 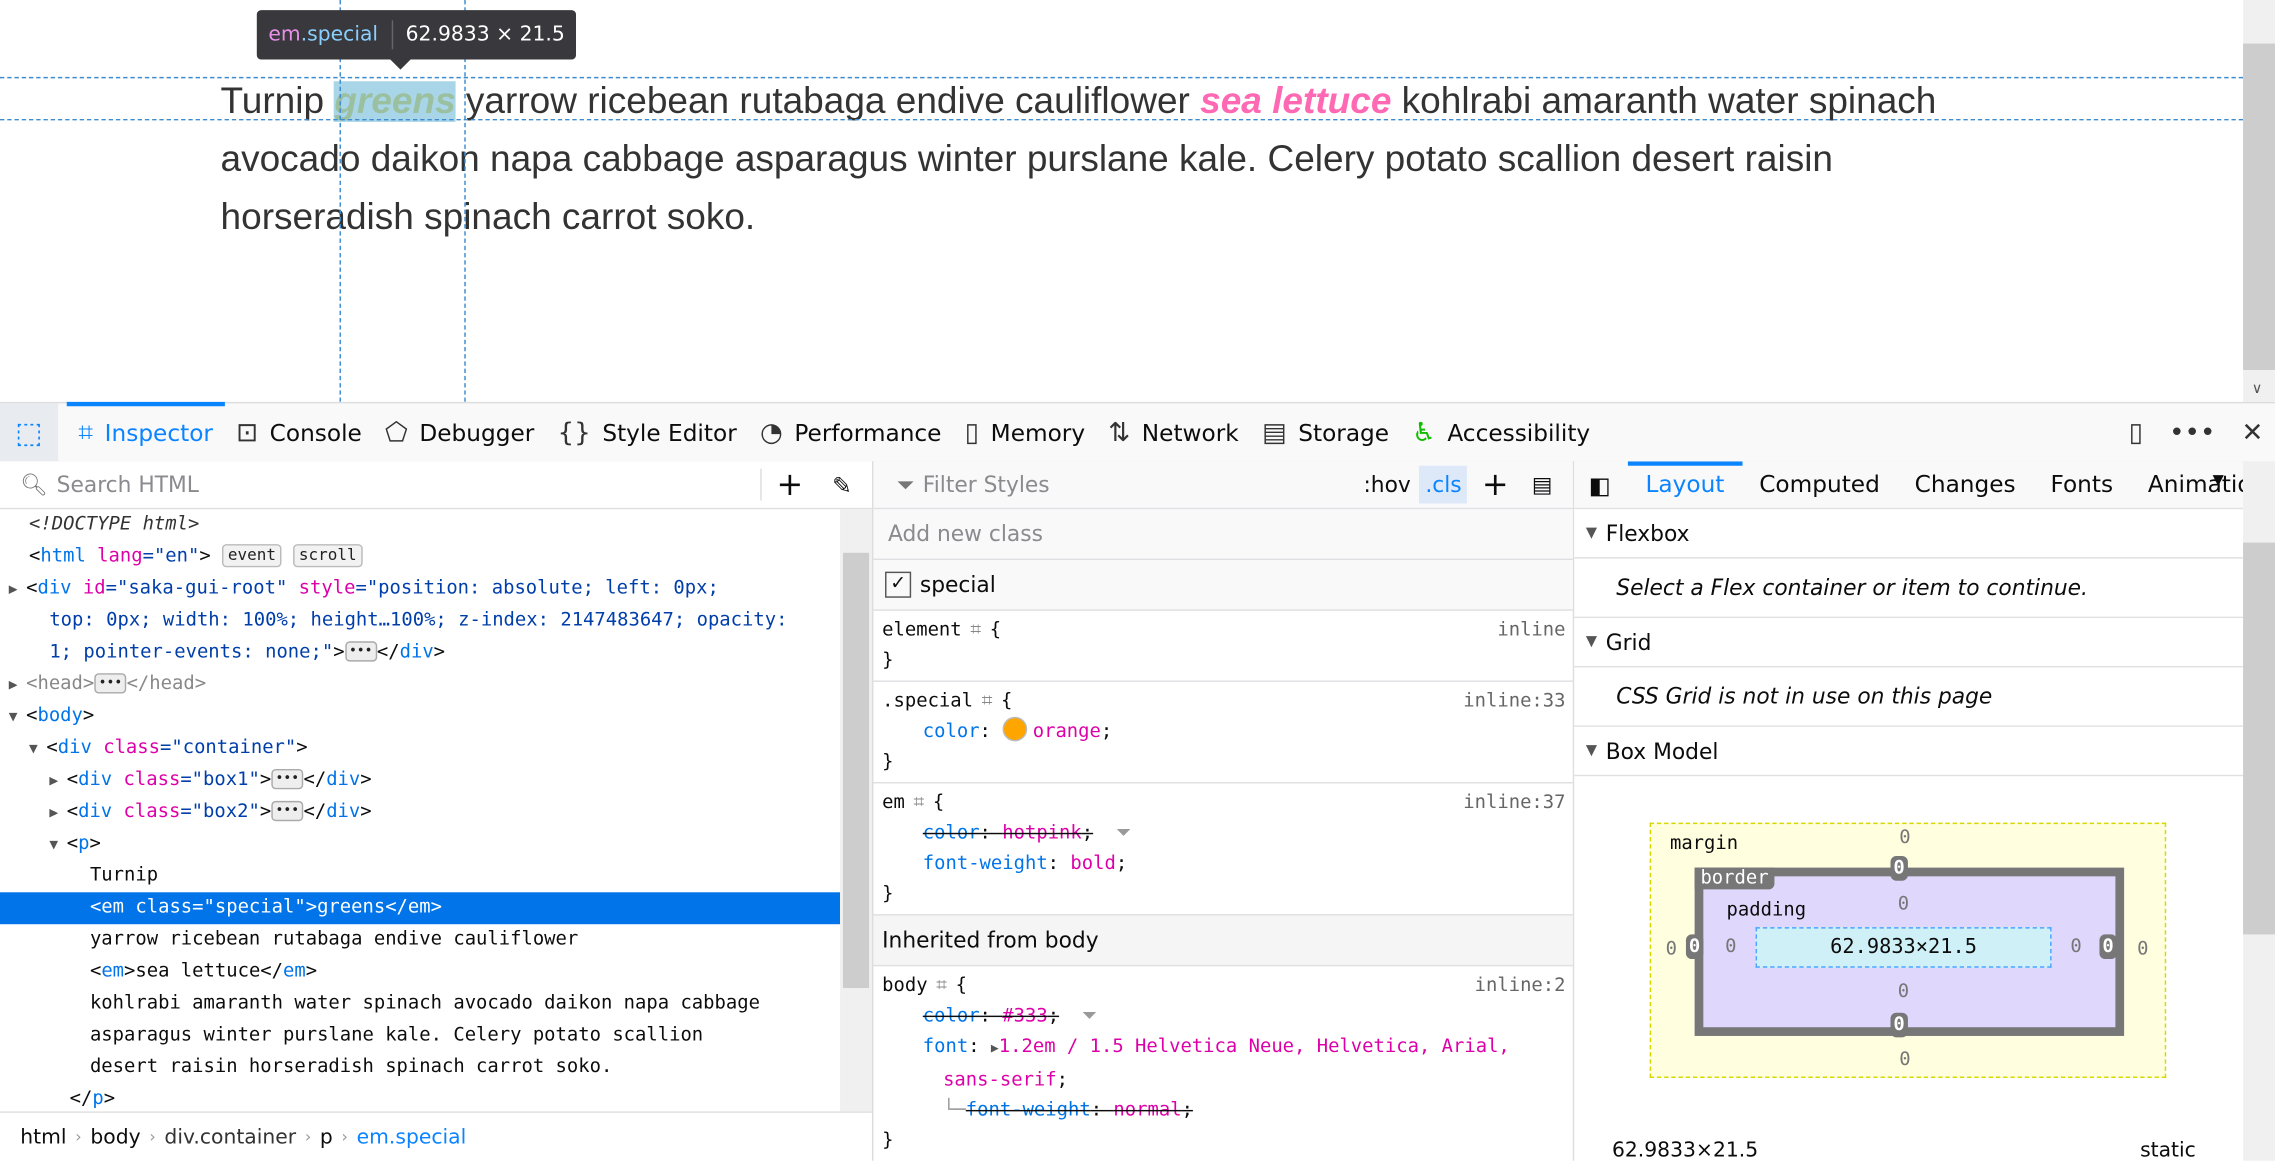 What do you see at coordinates (420, 685) in the screenshot?
I see `markup-node: ▶ <head> ••• </head>` at bounding box center [420, 685].